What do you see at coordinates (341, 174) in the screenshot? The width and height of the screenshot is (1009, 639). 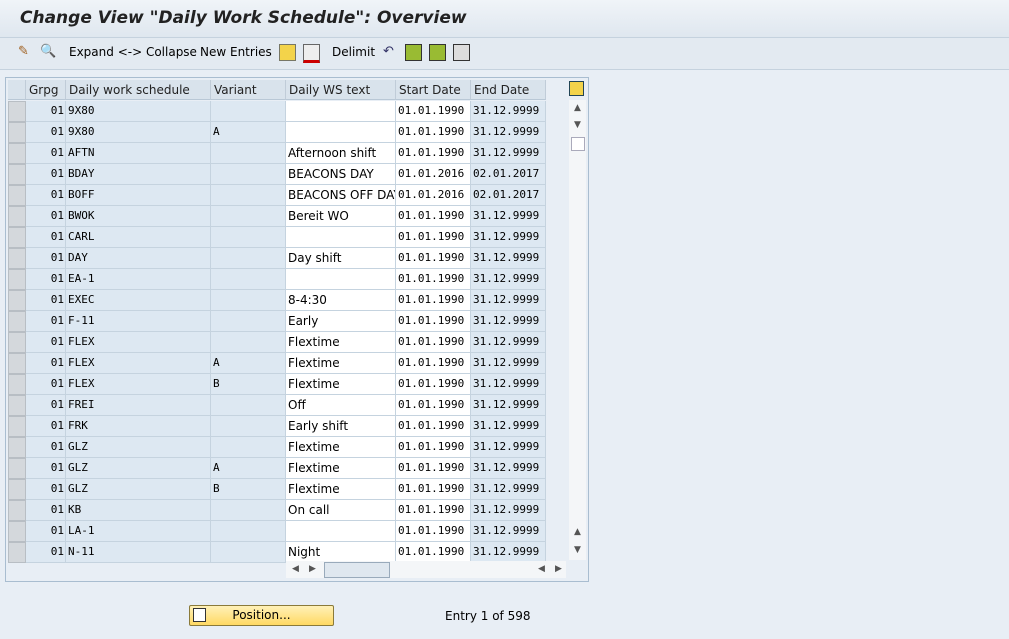 I see `text-cell: BEACONS DAY` at bounding box center [341, 174].